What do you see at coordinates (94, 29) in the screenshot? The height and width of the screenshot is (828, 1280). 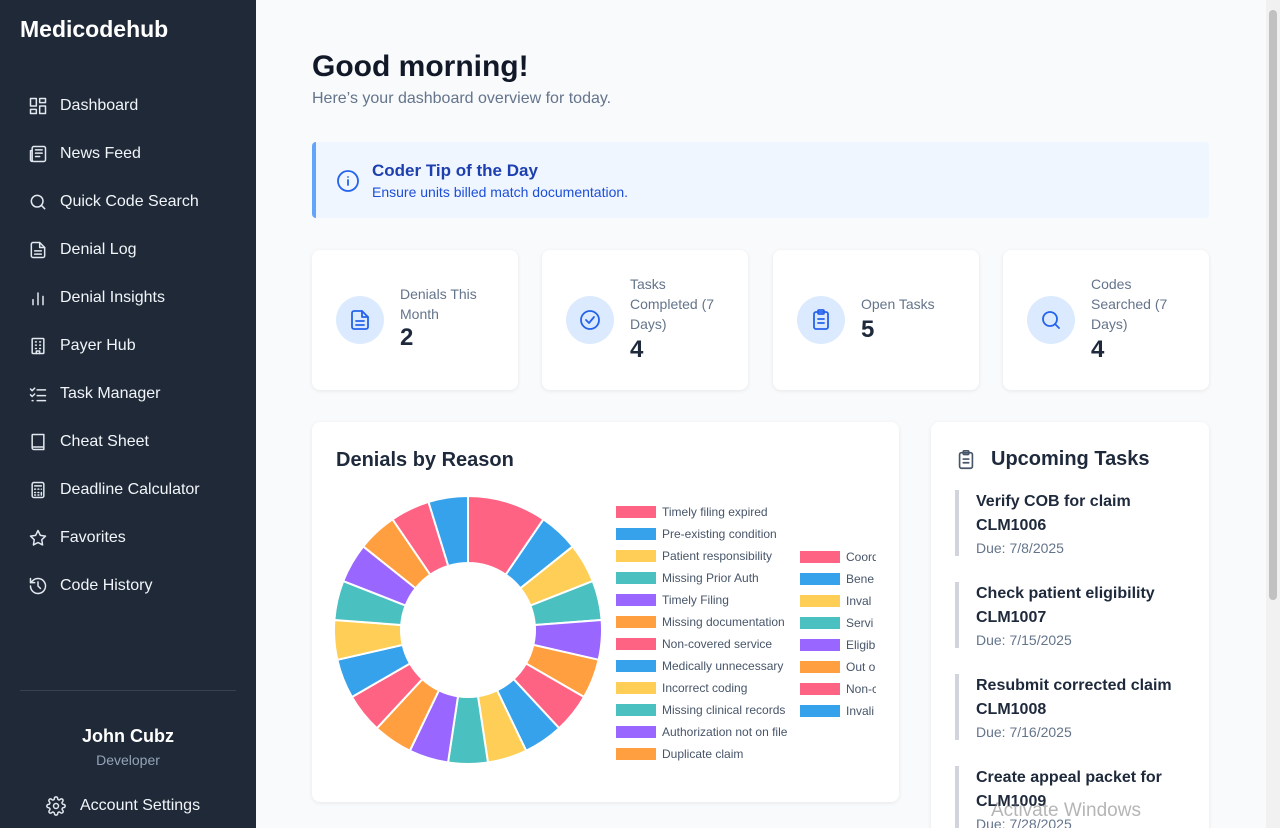 I see `brand-logo: Medicodehub` at bounding box center [94, 29].